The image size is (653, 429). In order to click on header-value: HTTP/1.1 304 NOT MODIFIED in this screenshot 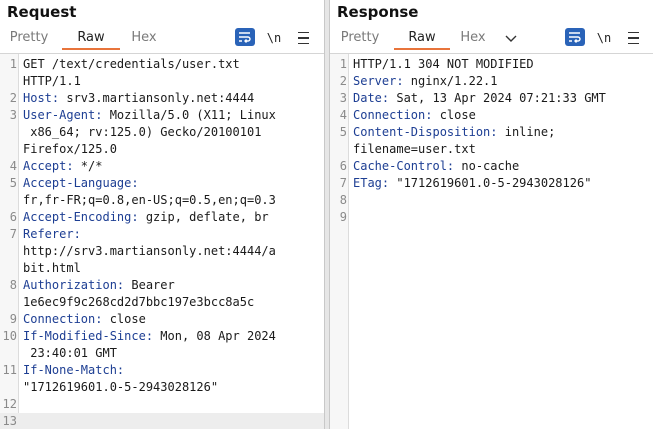, I will do `click(443, 64)`.